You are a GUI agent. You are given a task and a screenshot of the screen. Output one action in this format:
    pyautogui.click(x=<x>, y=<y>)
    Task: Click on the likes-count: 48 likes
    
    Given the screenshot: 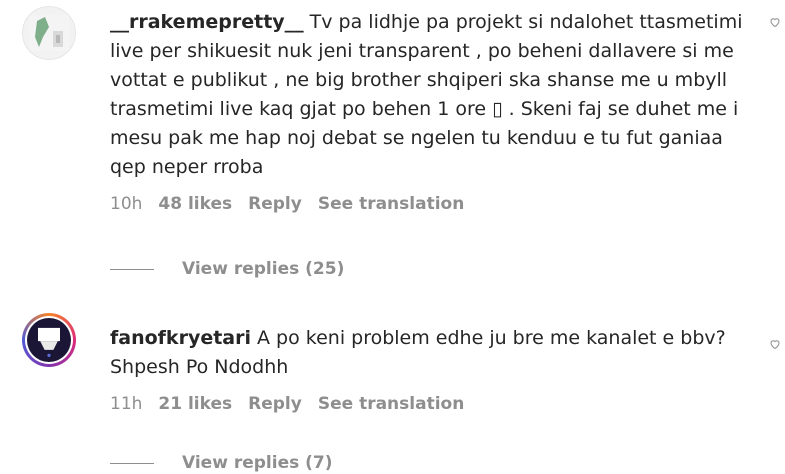 What is the action you would take?
    pyautogui.click(x=195, y=204)
    